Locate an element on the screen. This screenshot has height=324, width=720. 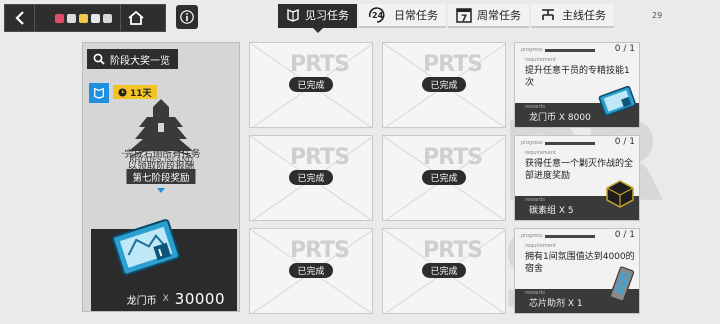
down-arrow-icon is located at coordinates (161, 190).